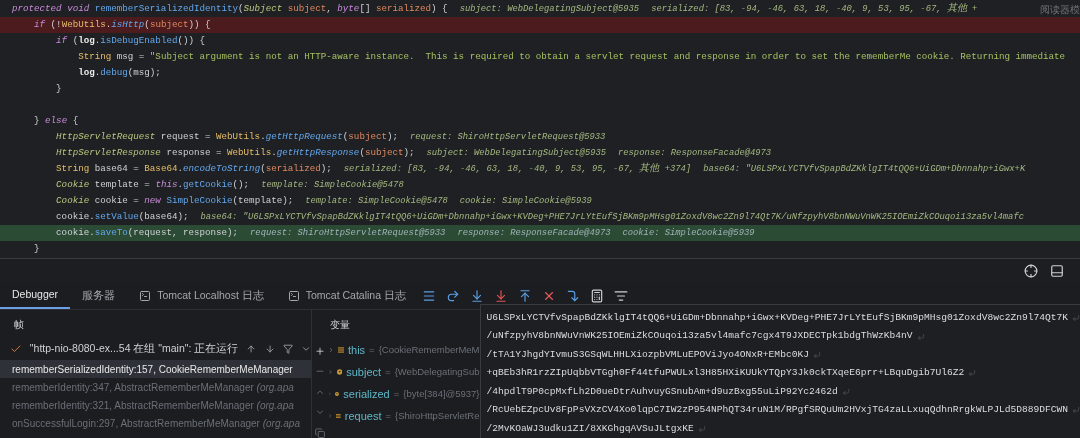  I want to click on variable-value: {ShiroHttpServletRe, so click(437, 415).